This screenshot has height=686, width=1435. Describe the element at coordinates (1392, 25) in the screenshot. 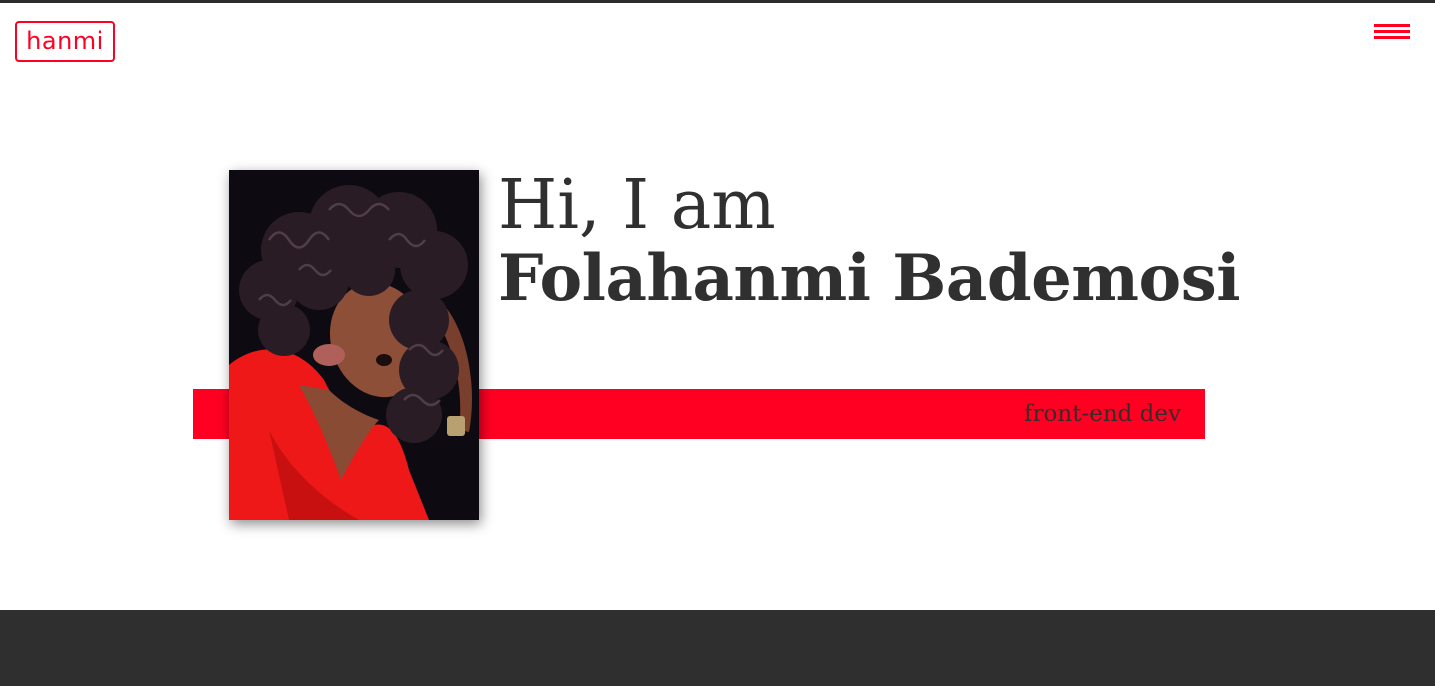

I see `hamburger-icon` at that location.